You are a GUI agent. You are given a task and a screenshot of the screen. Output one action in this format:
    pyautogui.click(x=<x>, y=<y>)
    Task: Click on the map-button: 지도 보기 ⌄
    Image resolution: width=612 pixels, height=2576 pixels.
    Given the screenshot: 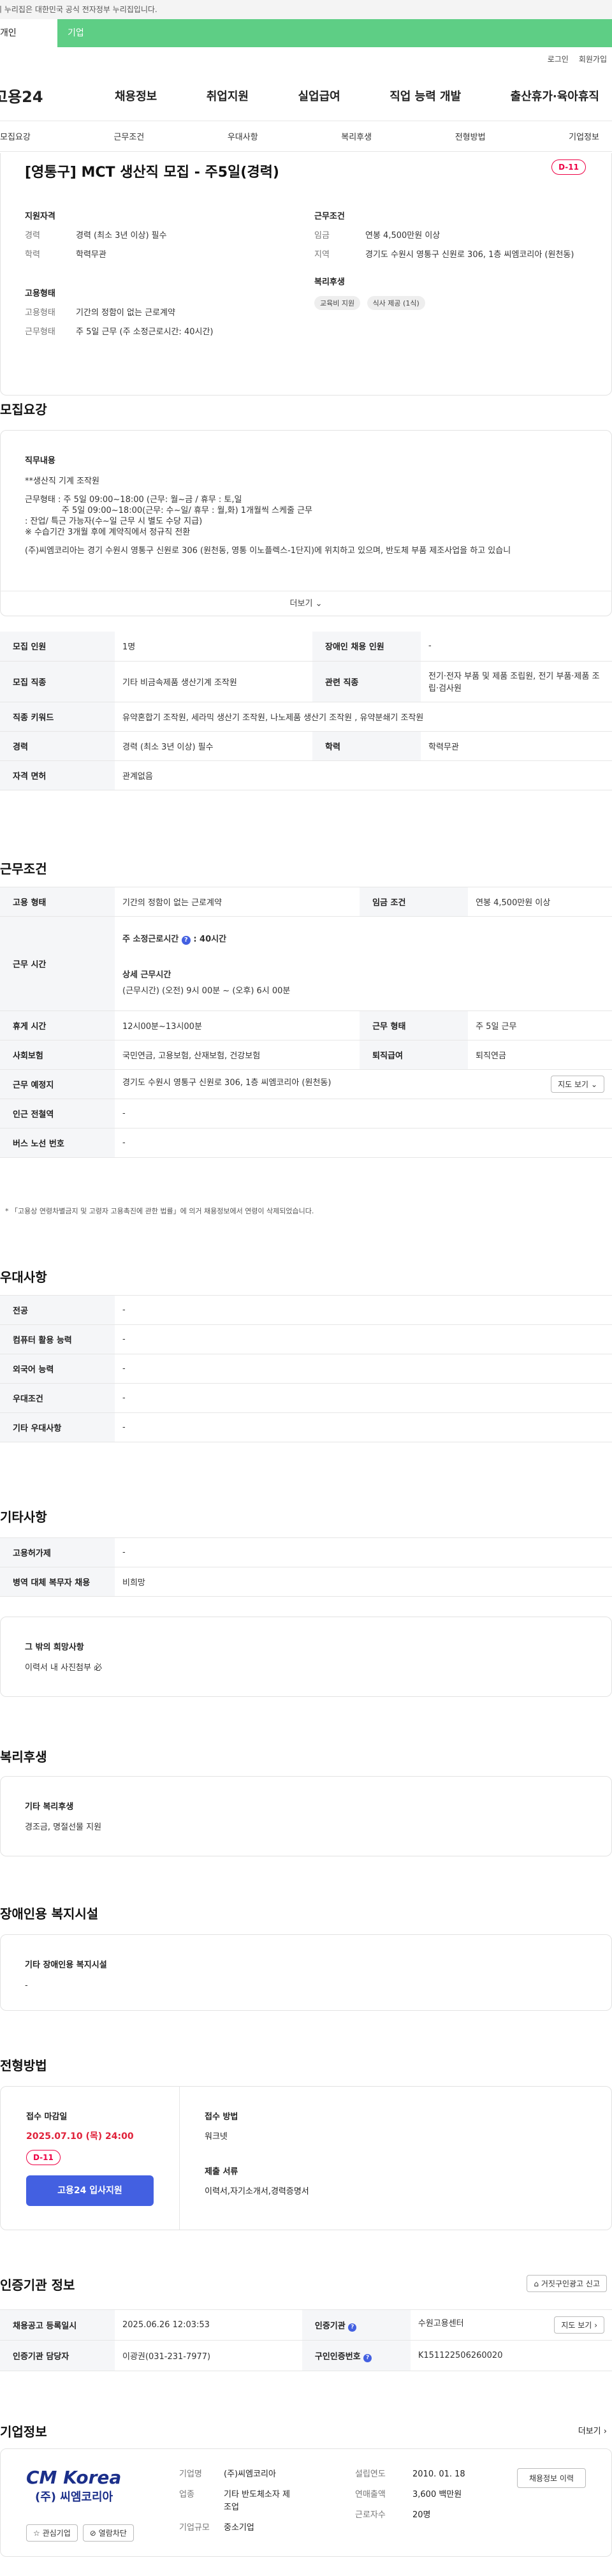 What is the action you would take?
    pyautogui.click(x=577, y=1084)
    